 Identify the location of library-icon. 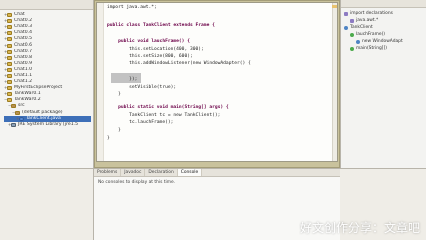
(13, 124).